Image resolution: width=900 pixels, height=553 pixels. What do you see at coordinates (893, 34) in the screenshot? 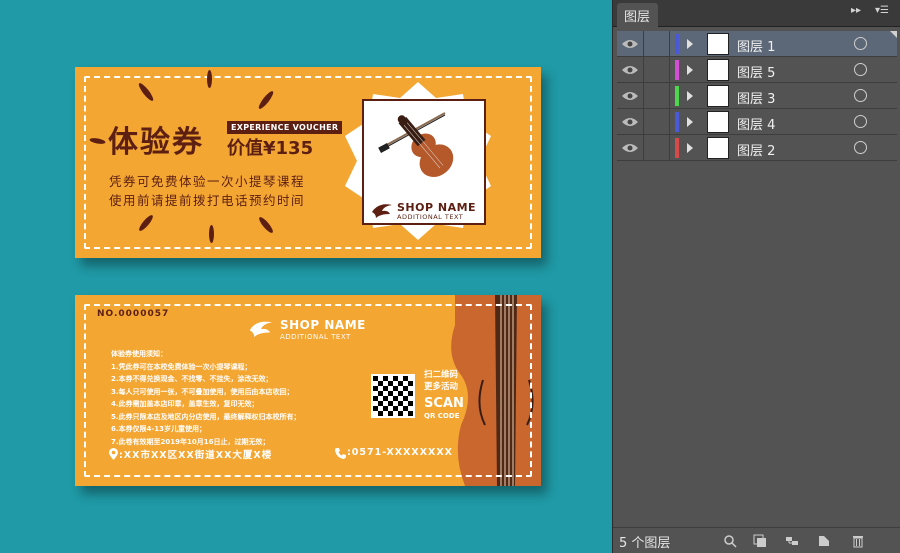
I see `selection-corner-icon` at bounding box center [893, 34].